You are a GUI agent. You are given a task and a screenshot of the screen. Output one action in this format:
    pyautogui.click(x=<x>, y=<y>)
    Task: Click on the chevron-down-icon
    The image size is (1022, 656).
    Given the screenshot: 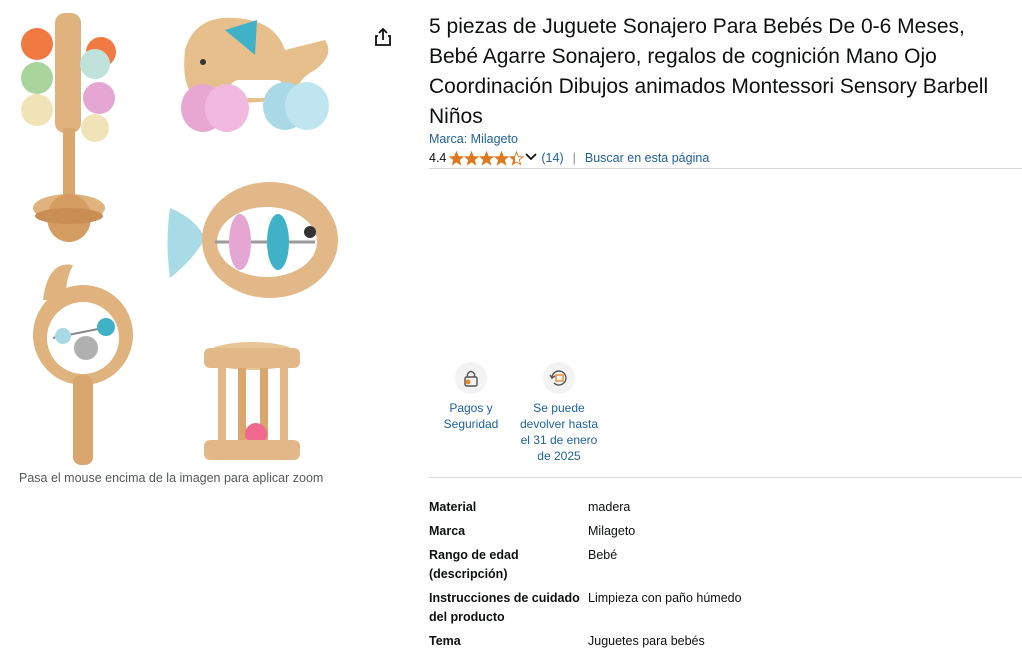 What is the action you would take?
    pyautogui.click(x=531, y=158)
    